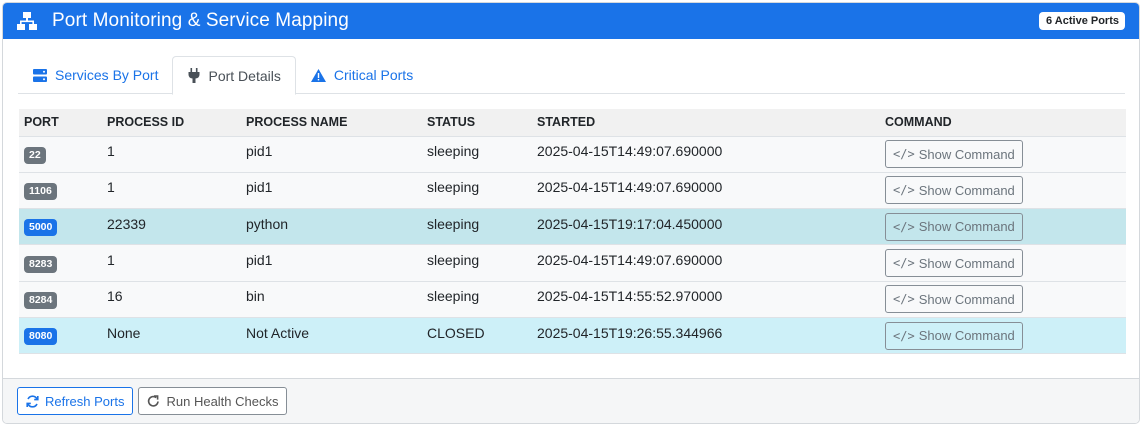 This screenshot has width=1143, height=427. I want to click on tab-port-details: Port Details, so click(234, 75).